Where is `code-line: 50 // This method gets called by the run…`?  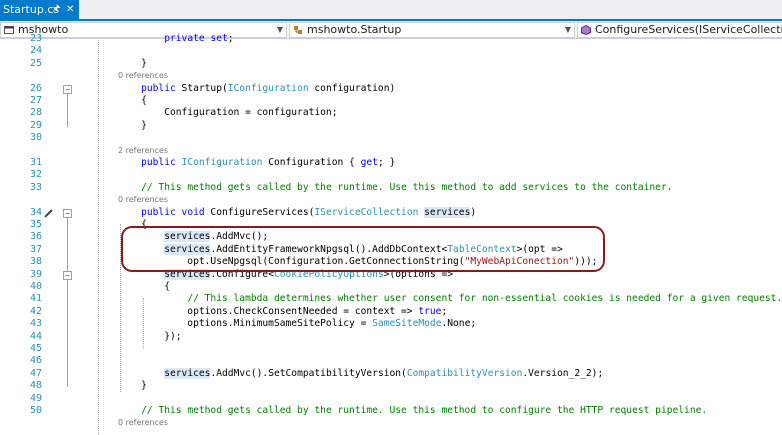
code-line: 50 // This method gets called by the run… is located at coordinates (391, 411).